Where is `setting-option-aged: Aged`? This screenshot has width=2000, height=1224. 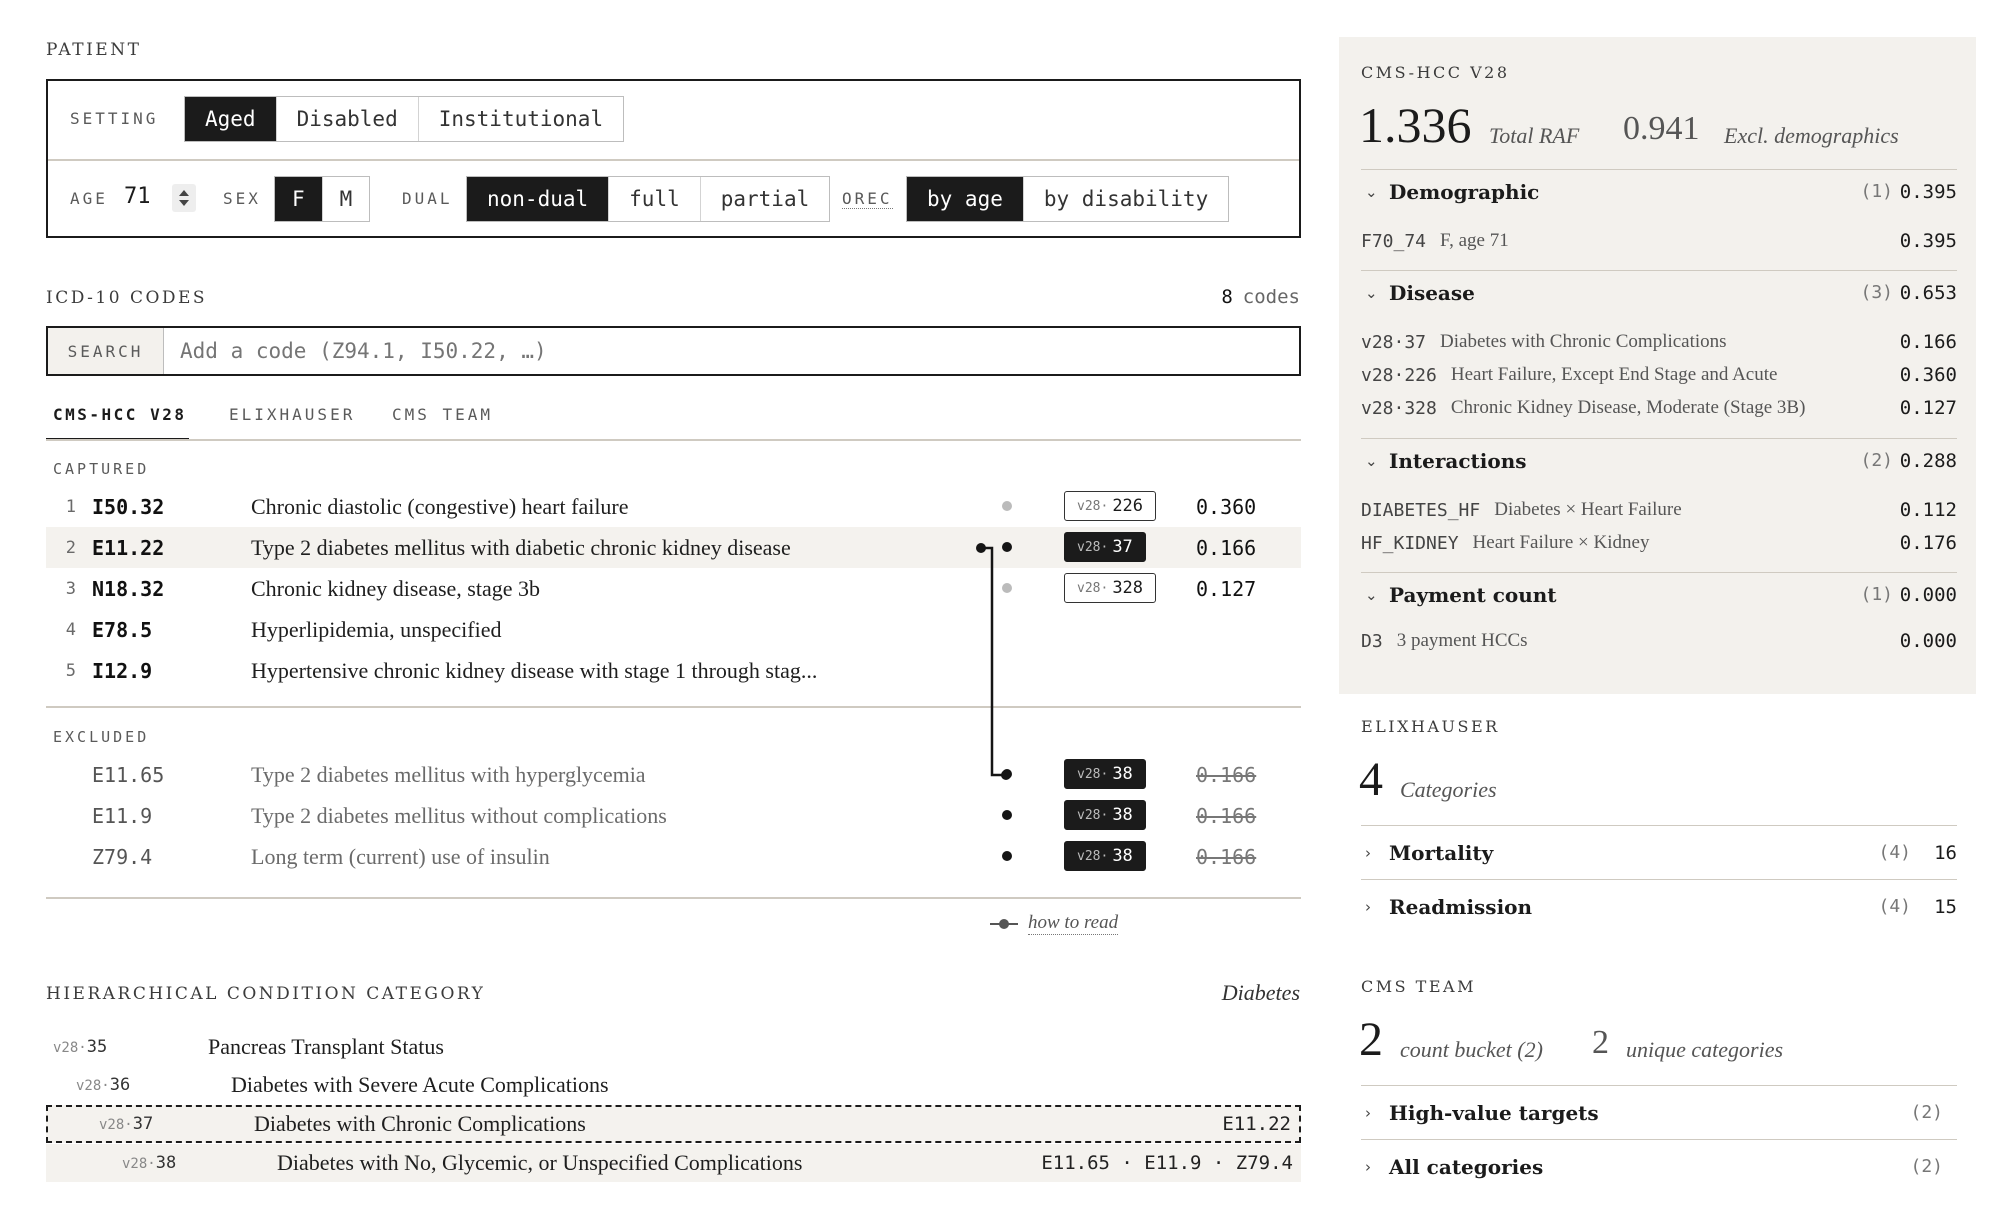
setting-option-aged: Aged is located at coordinates (231, 119).